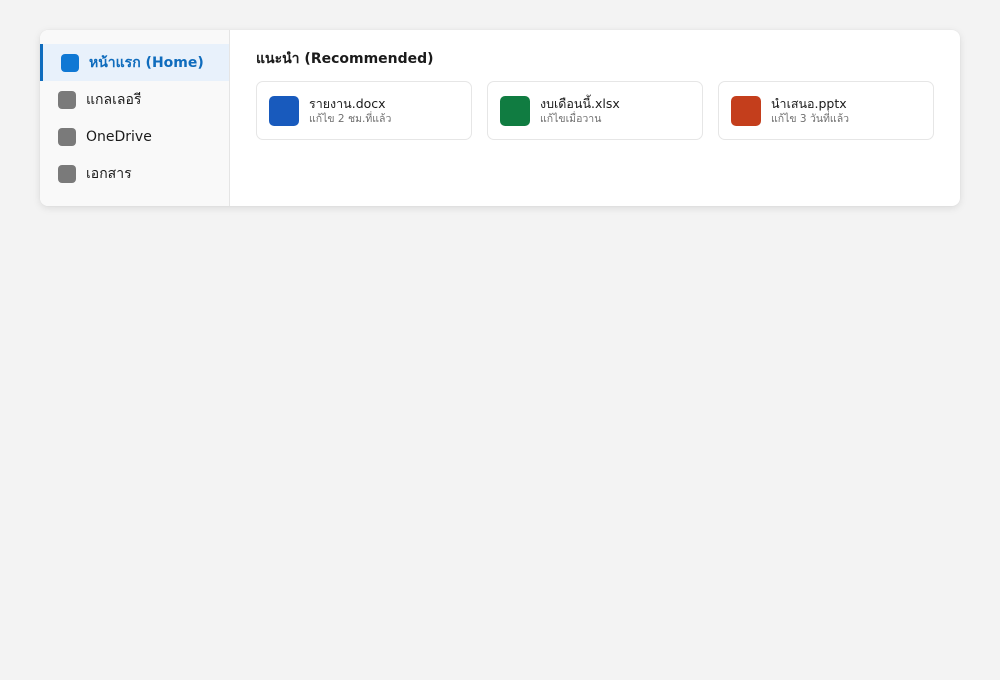  Describe the element at coordinates (515, 110) in the screenshot. I see `excel-file-icon` at that location.